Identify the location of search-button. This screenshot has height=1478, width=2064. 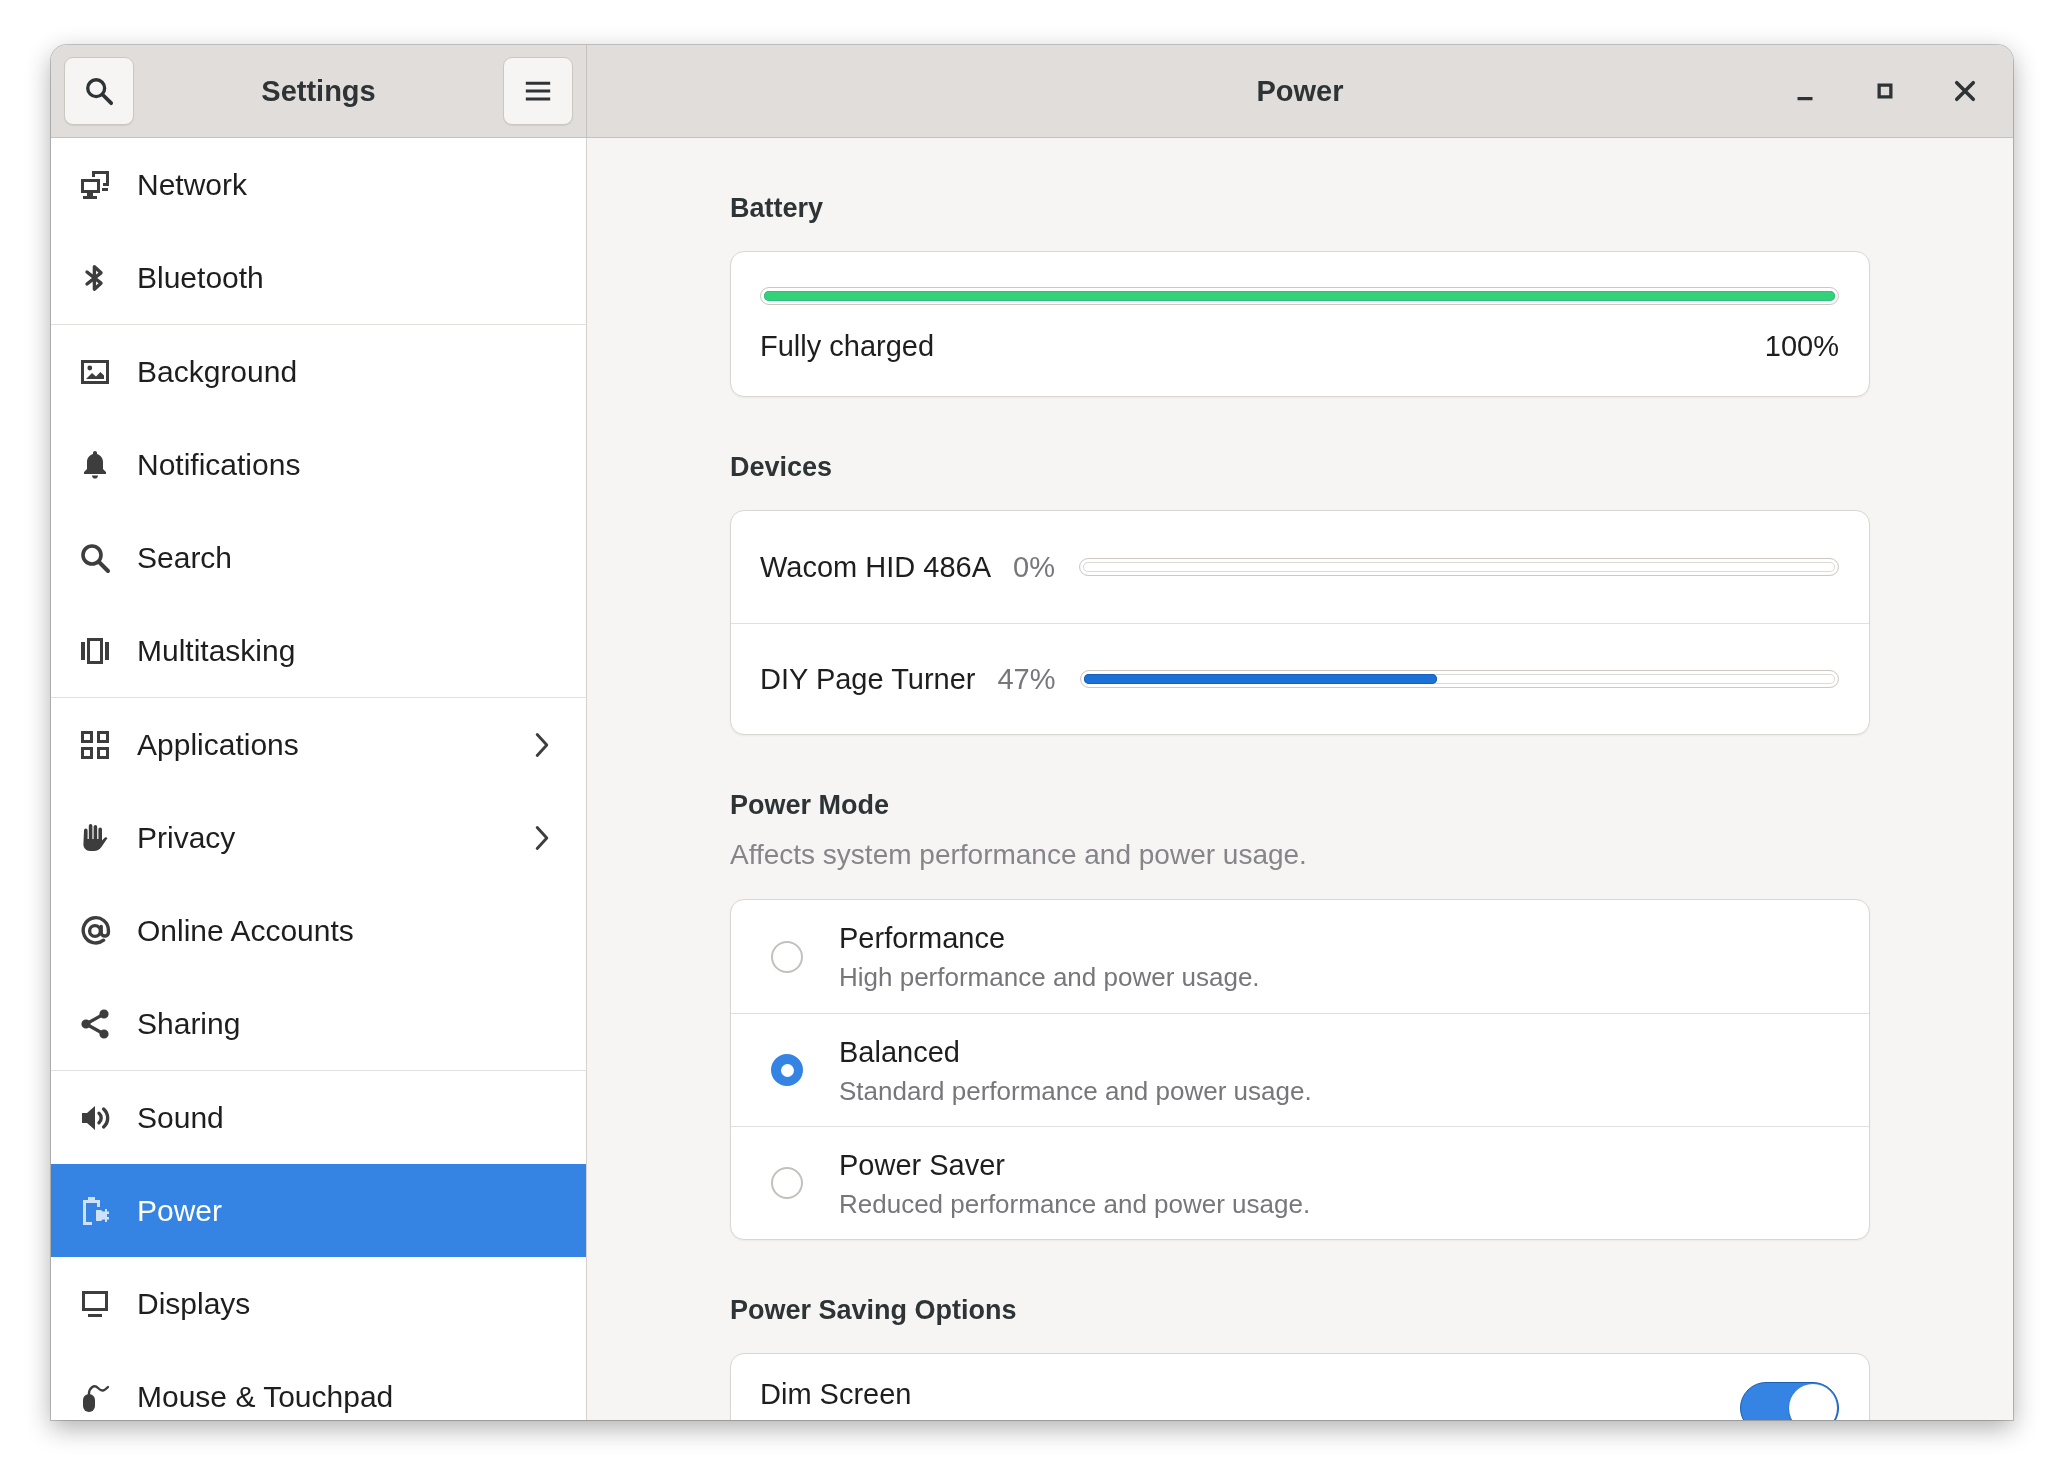
(99, 91).